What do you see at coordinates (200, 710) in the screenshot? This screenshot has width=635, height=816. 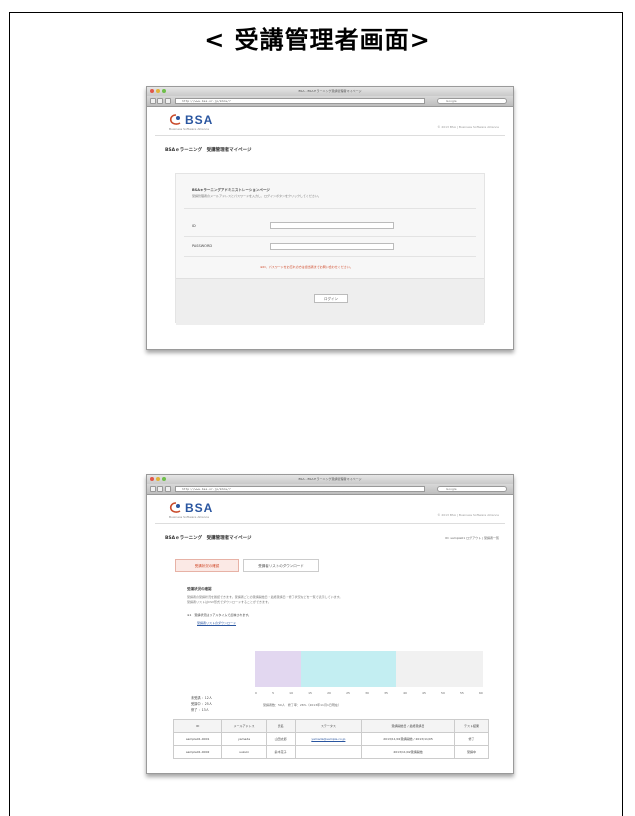 I see `legend-item-completed: 修了 ：13人` at bounding box center [200, 710].